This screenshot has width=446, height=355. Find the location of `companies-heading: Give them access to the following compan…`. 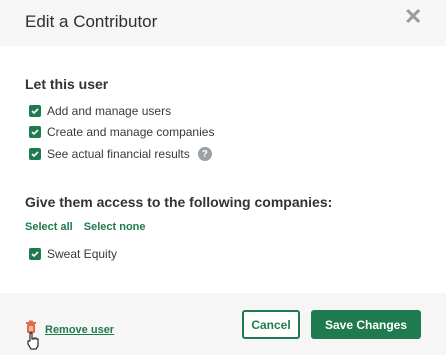

companies-heading: Give them access to the following compan… is located at coordinates (179, 202).